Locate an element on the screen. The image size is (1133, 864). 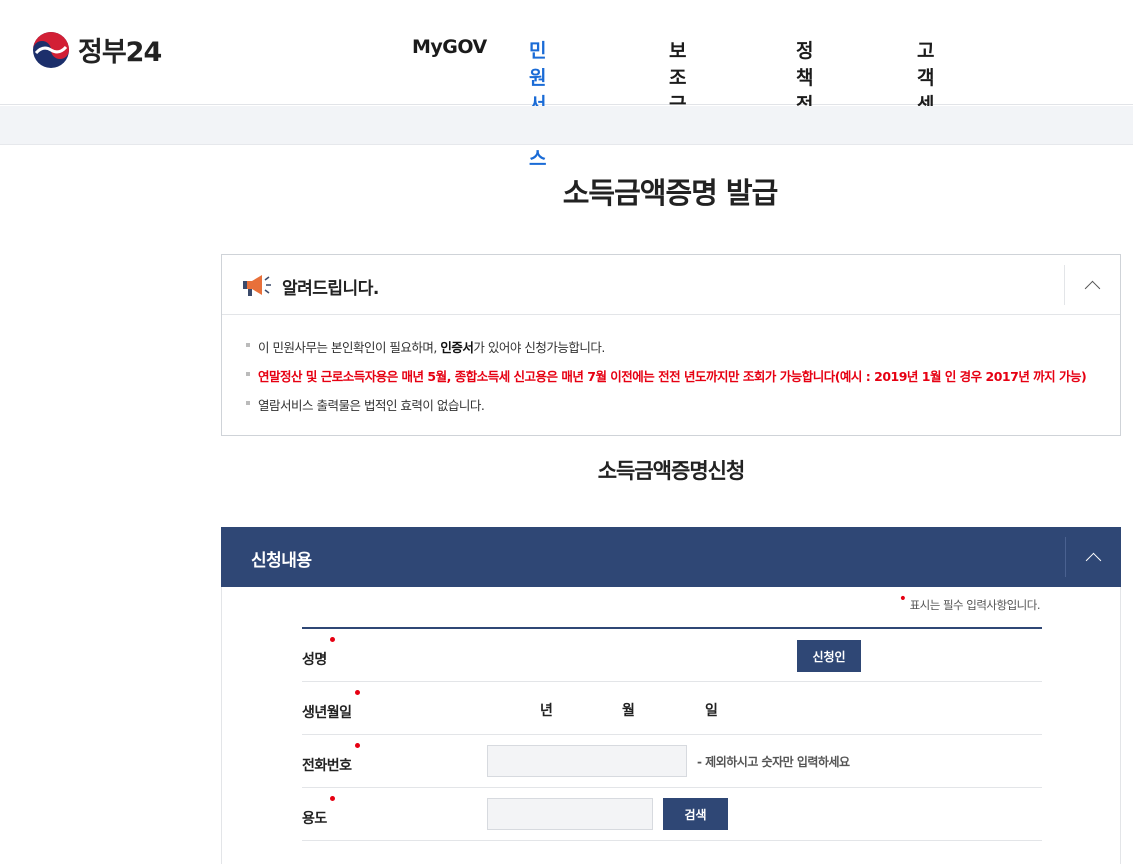
birth-day-unit: 일 is located at coordinates (711, 711).